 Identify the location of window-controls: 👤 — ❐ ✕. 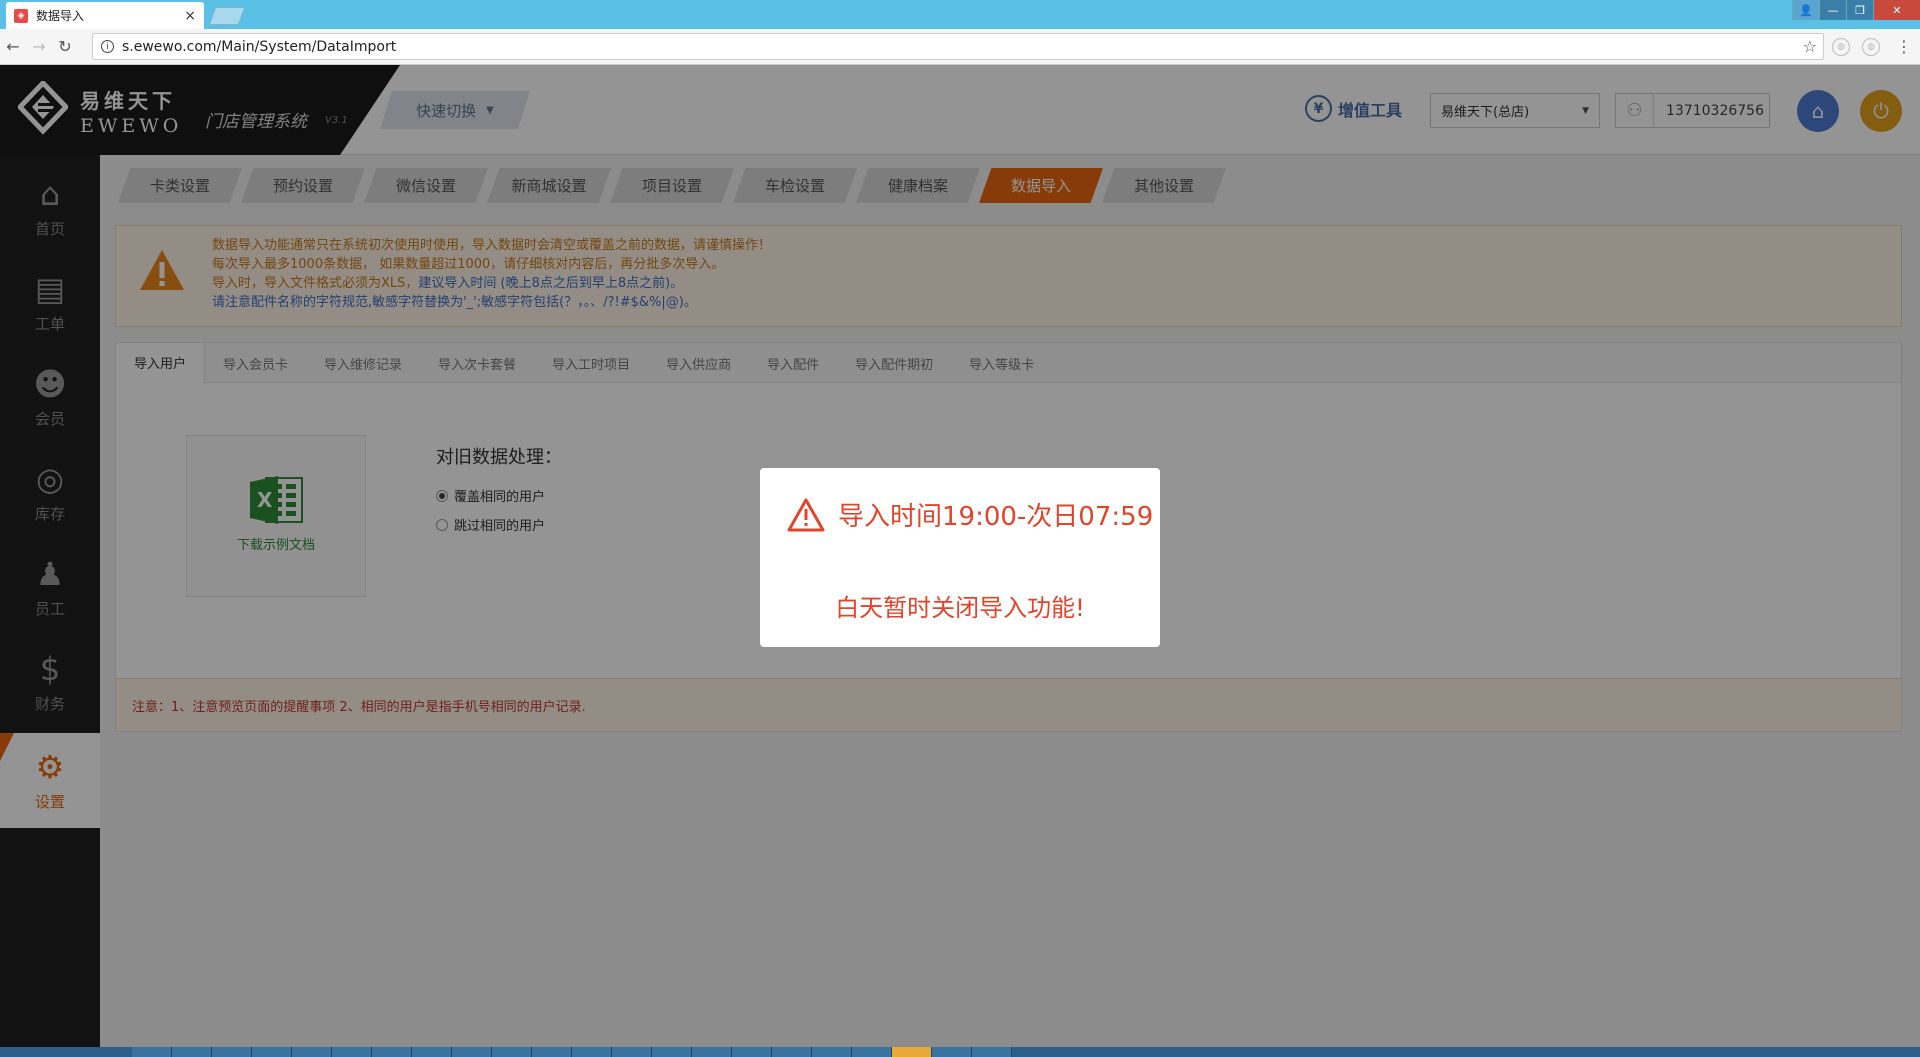
(1856, 10).